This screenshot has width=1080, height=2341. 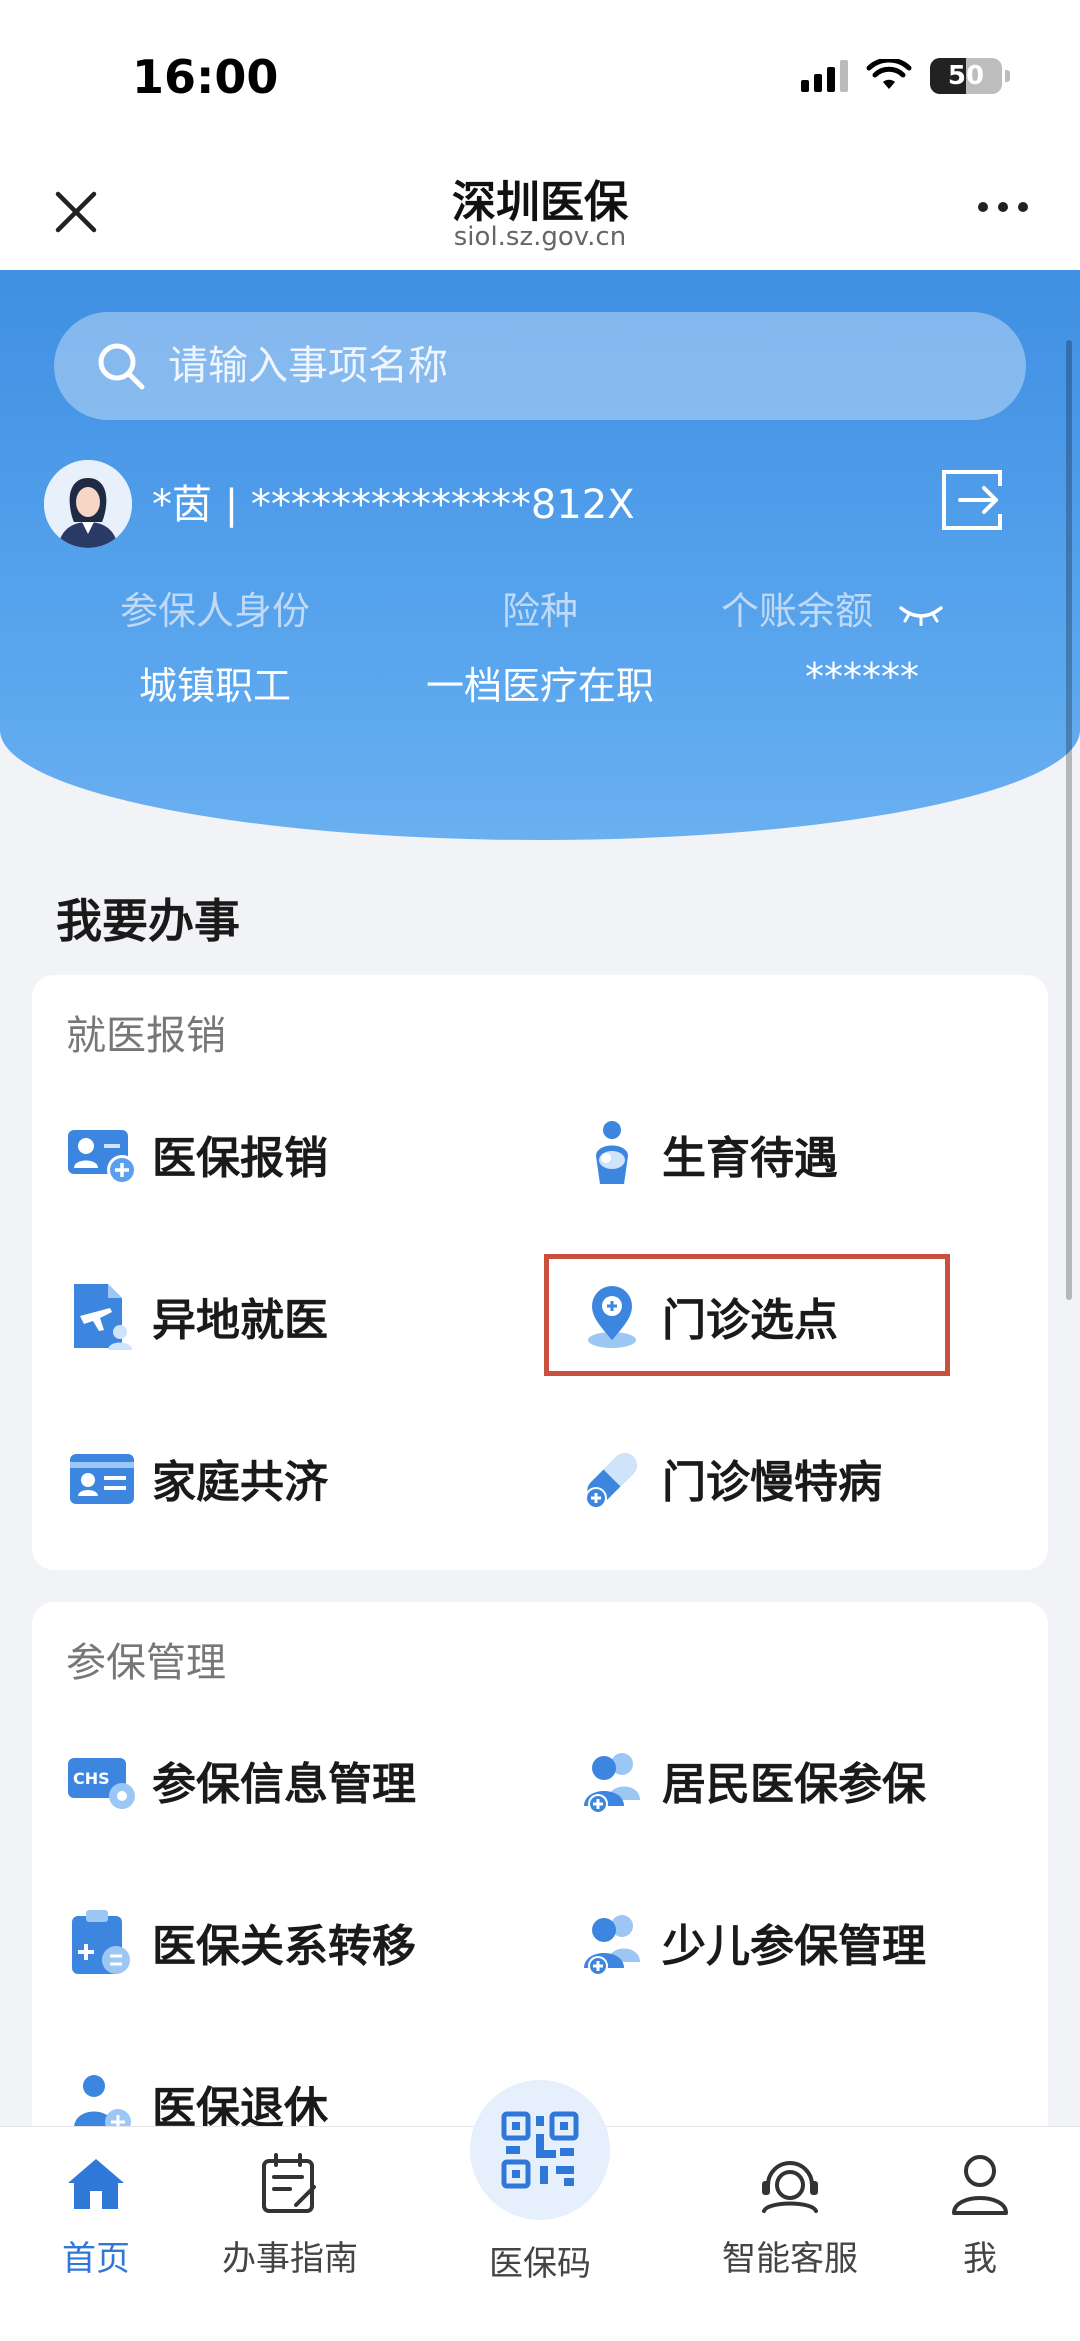 What do you see at coordinates (88, 504) in the screenshot?
I see `avatar` at bounding box center [88, 504].